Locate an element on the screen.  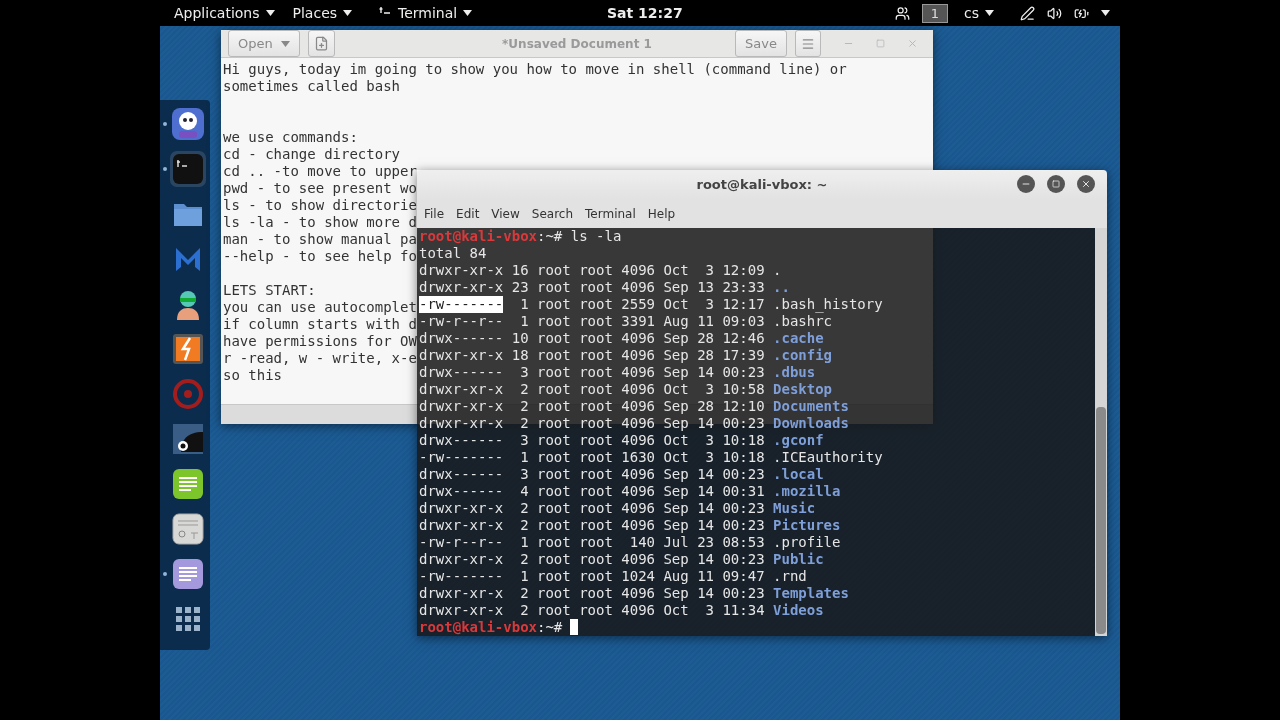
scrollbar-thumb is located at coordinates (1101, 520).